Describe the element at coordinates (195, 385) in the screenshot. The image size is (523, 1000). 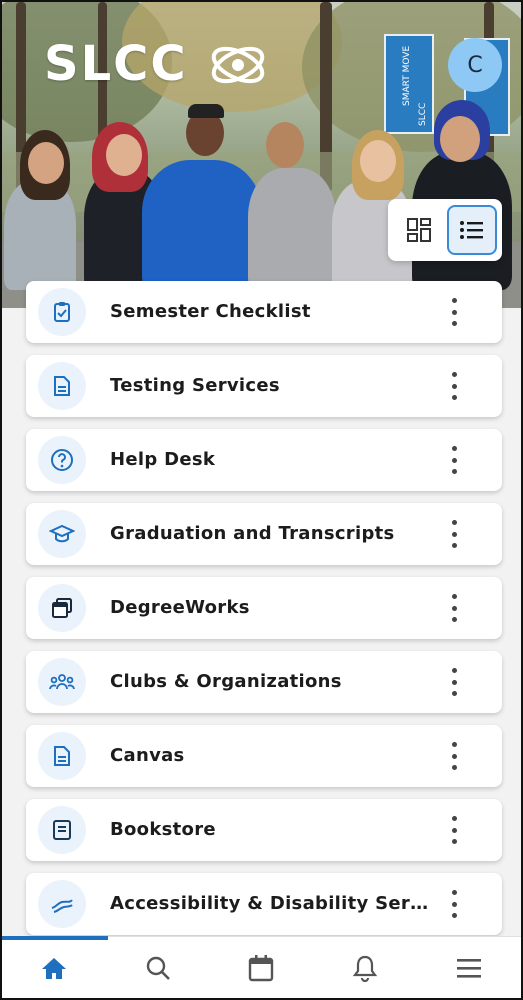
I see `card-label: Testing Services` at that location.